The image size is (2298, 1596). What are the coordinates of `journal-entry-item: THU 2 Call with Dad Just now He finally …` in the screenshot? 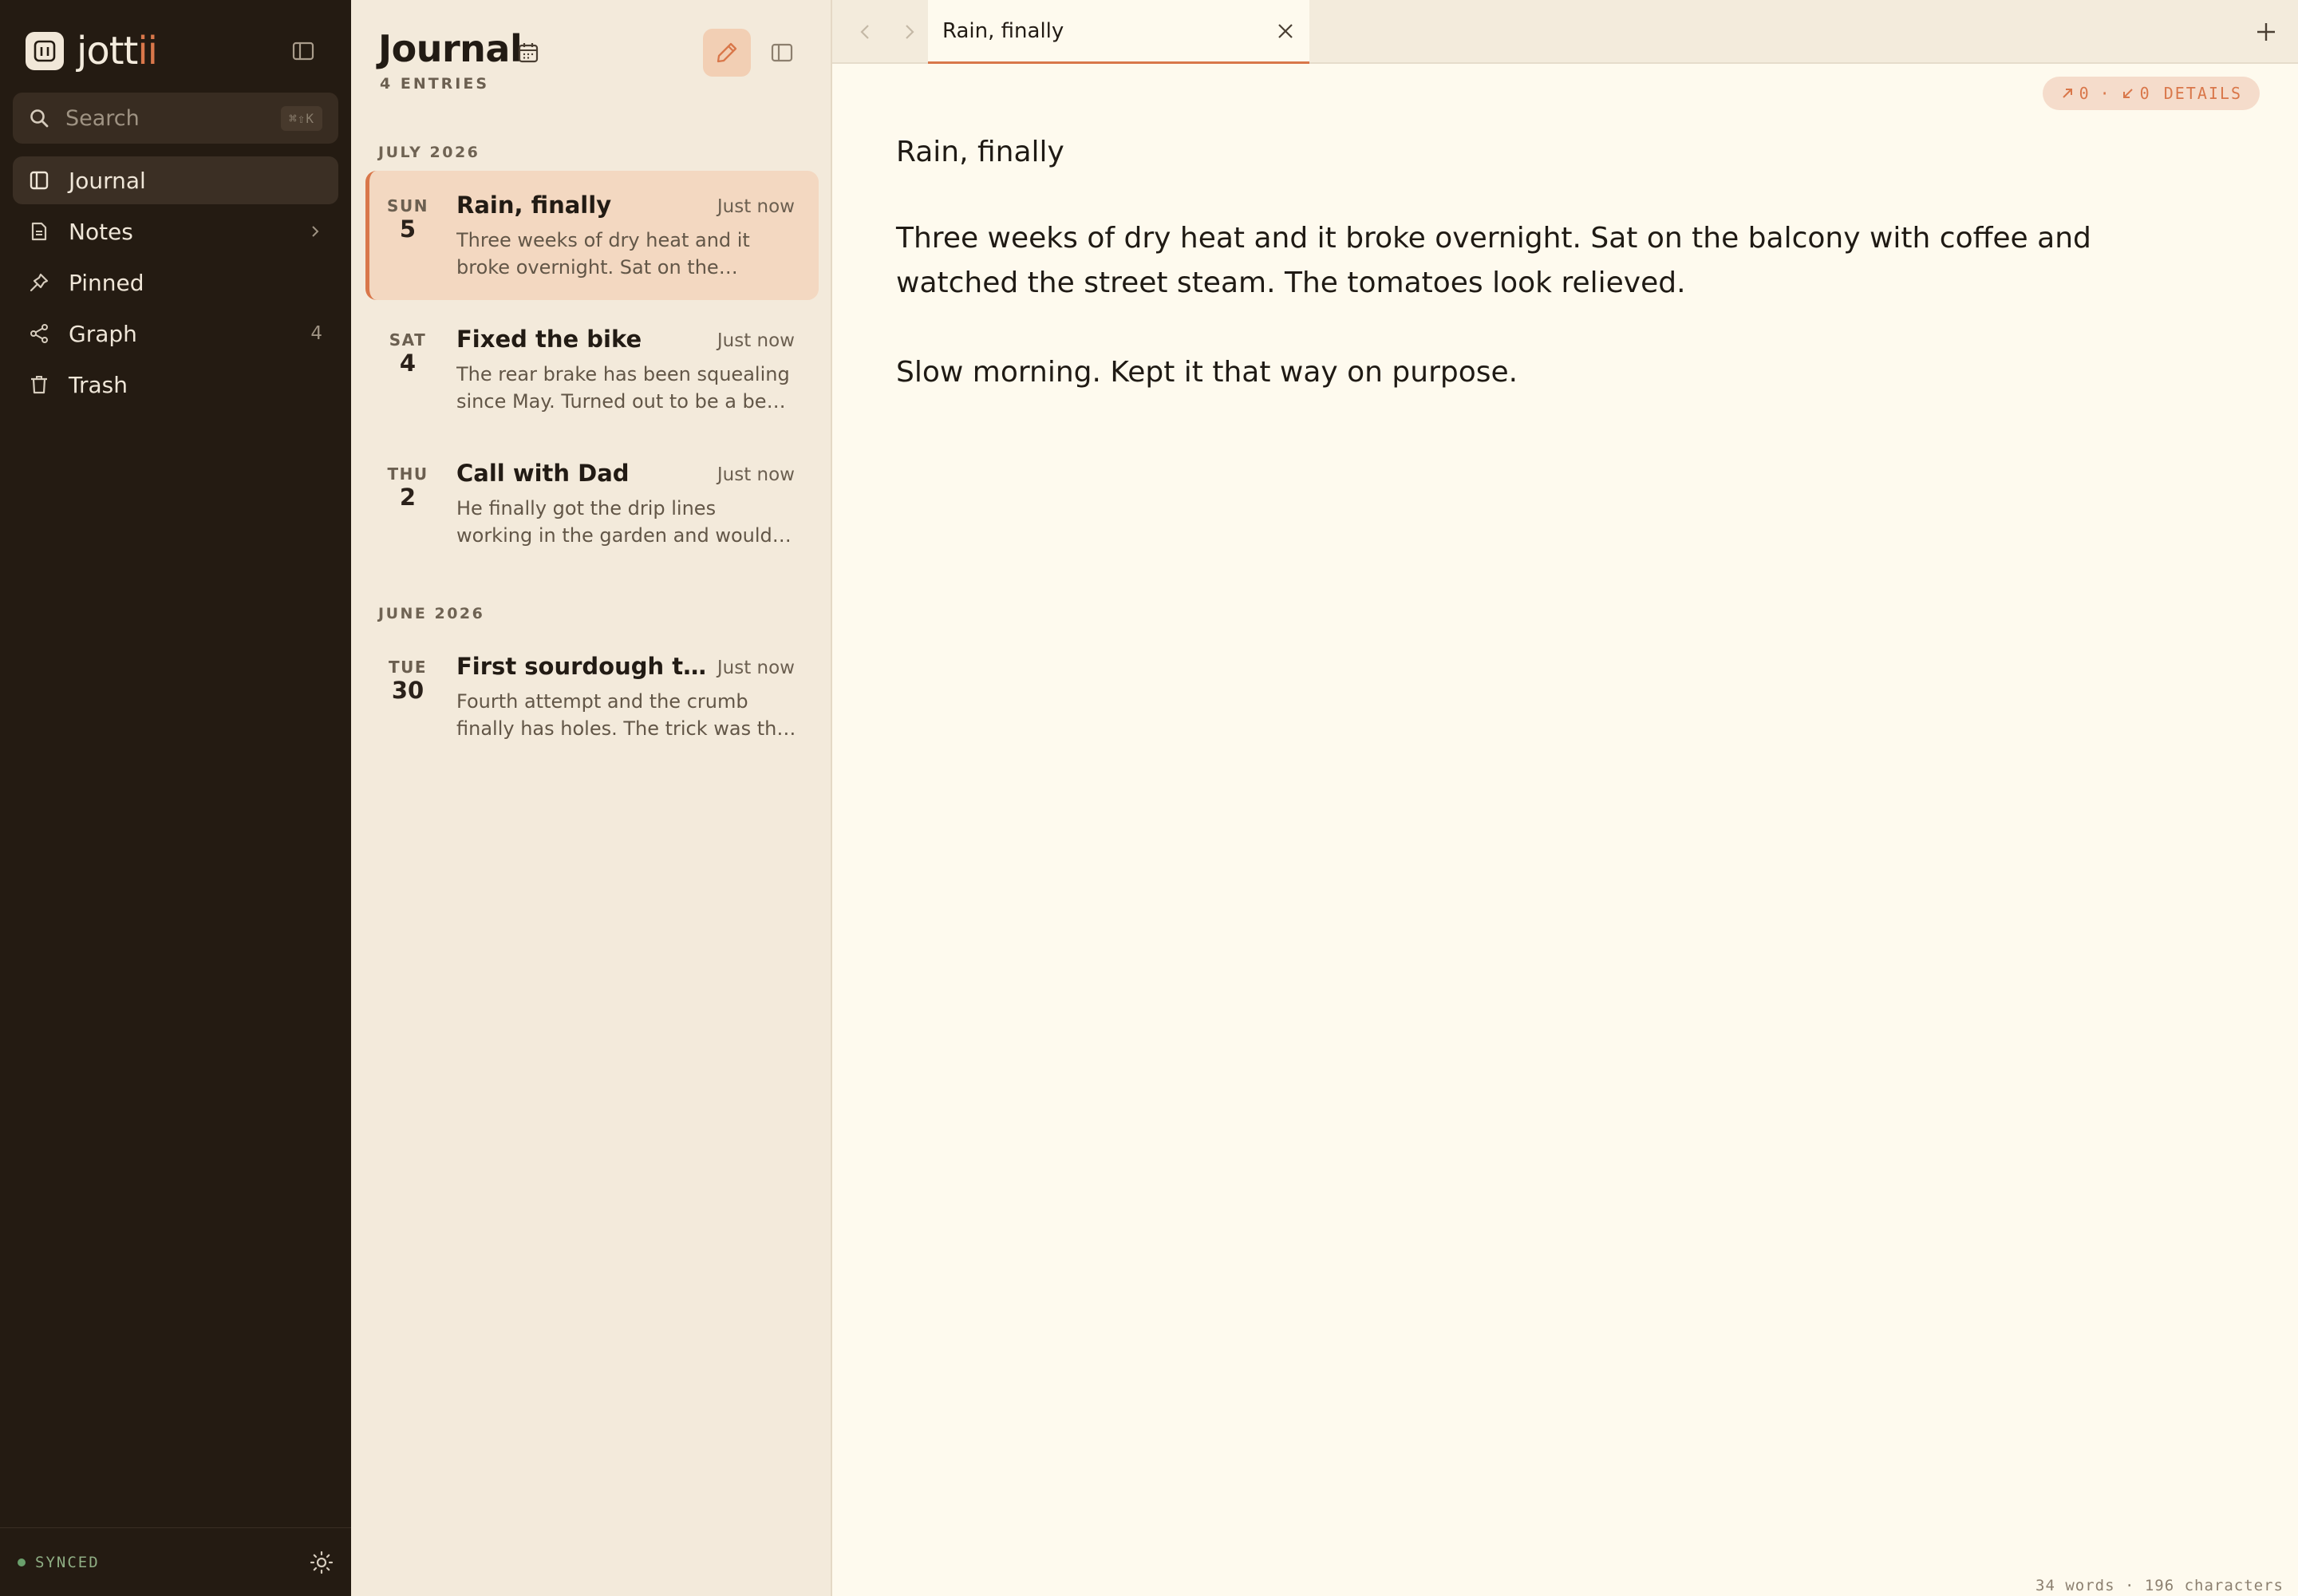 It's located at (592, 504).